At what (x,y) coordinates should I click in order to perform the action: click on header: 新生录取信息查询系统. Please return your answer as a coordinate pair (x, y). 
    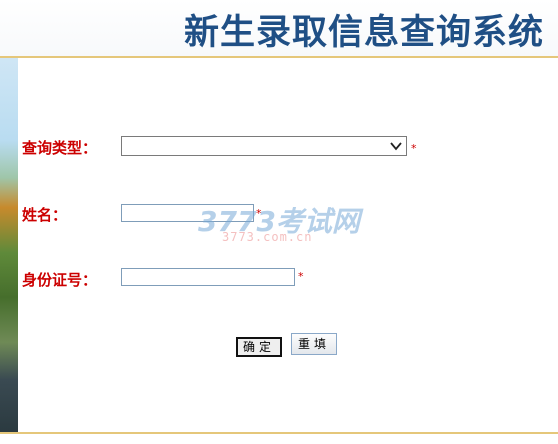
    Looking at the image, I should click on (279, 28).